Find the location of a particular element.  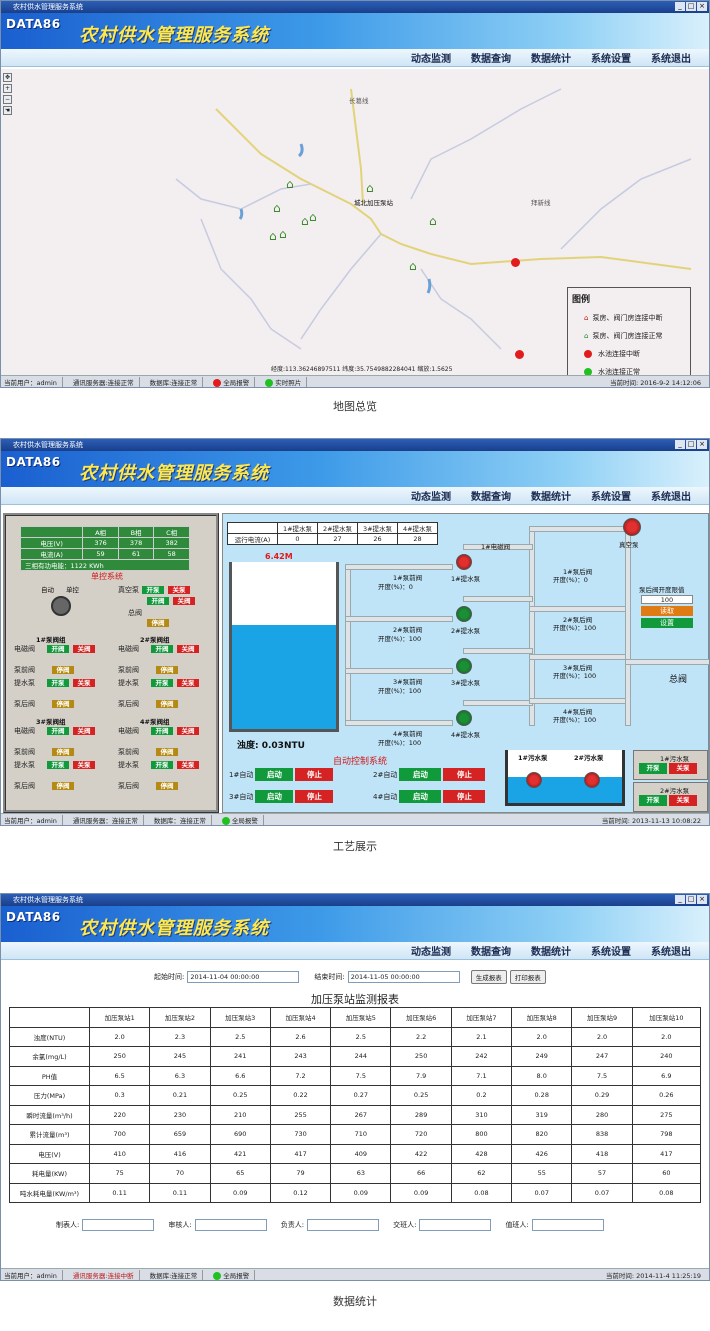

generate-report-button: 生成报表 is located at coordinates (488, 977).